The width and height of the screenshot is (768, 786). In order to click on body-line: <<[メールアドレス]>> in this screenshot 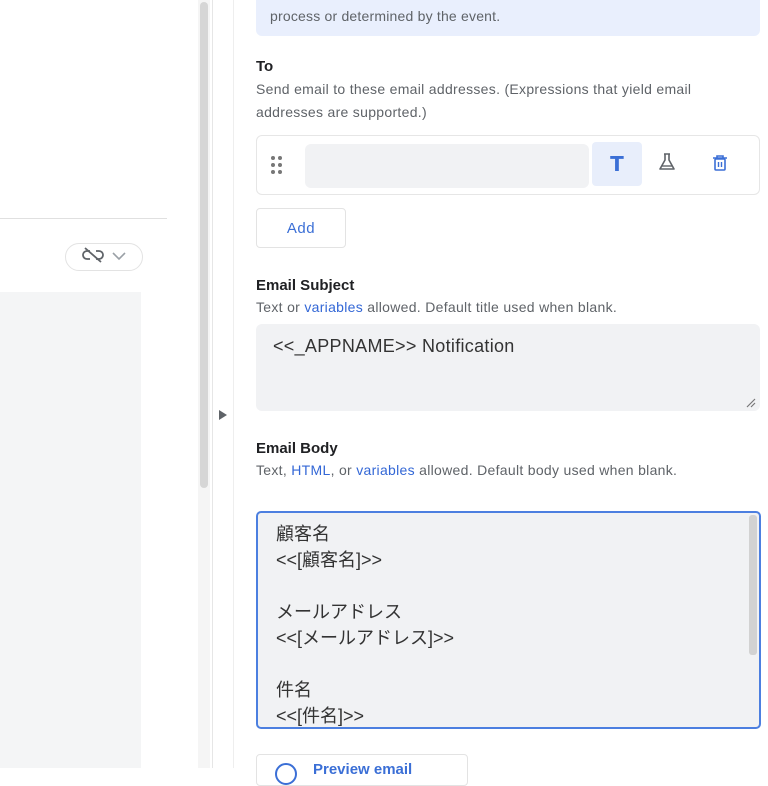, I will do `click(365, 638)`.